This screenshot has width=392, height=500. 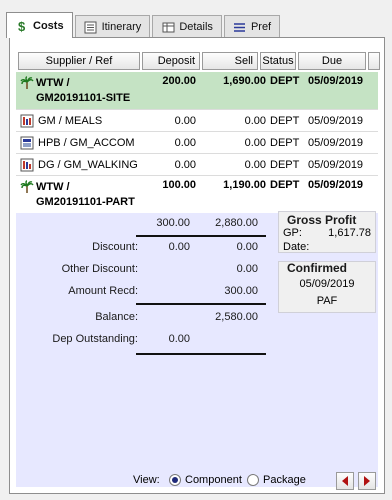 What do you see at coordinates (179, 247) in the screenshot?
I see `discount-deposit: 0.00` at bounding box center [179, 247].